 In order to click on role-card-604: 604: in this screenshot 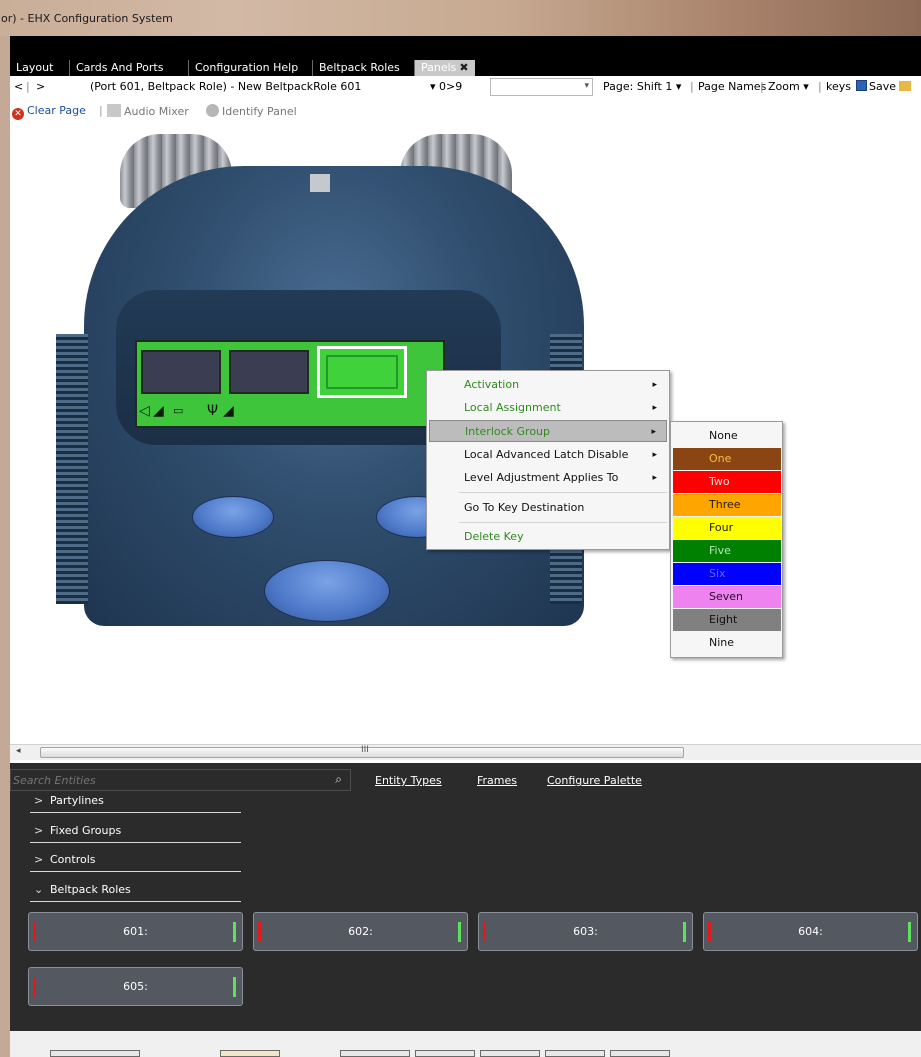, I will do `click(810, 931)`.